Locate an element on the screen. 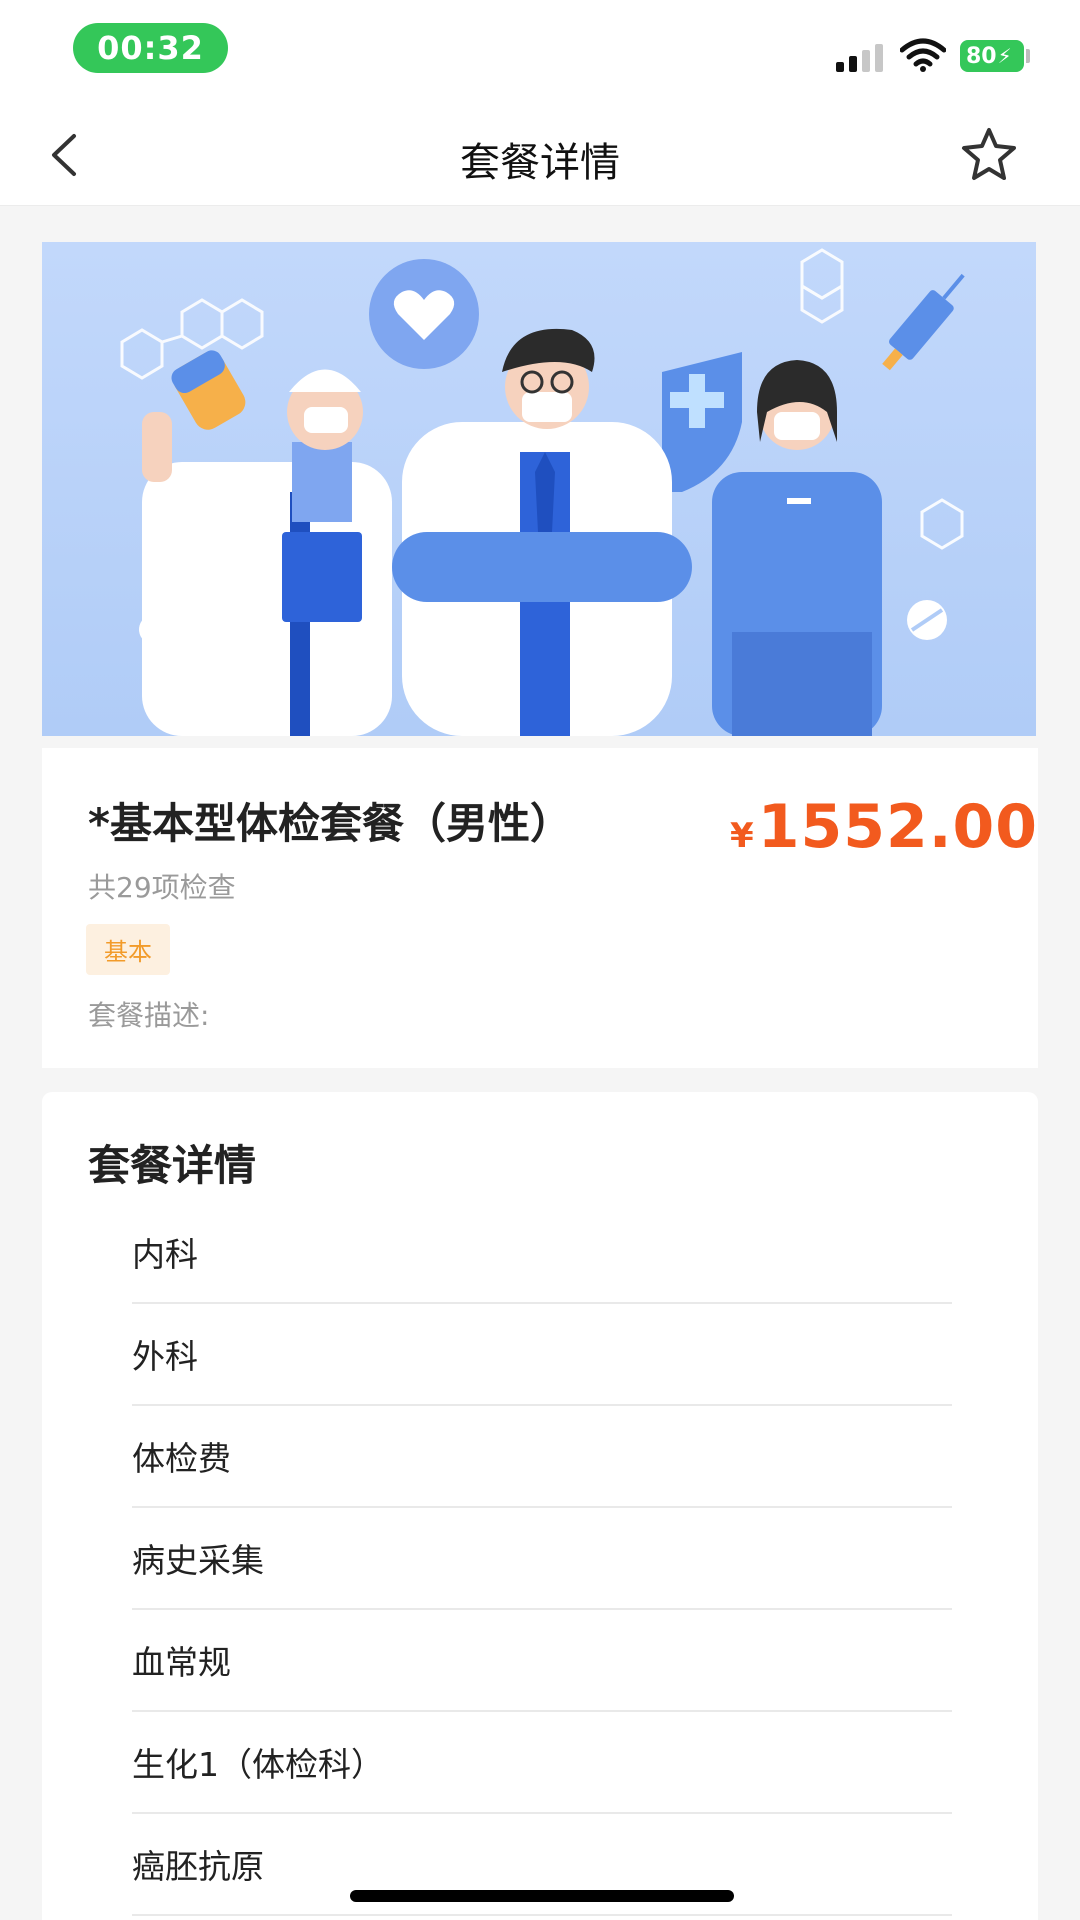 The image size is (1080, 1920). nav-bar: 套餐详情 is located at coordinates (540, 153).